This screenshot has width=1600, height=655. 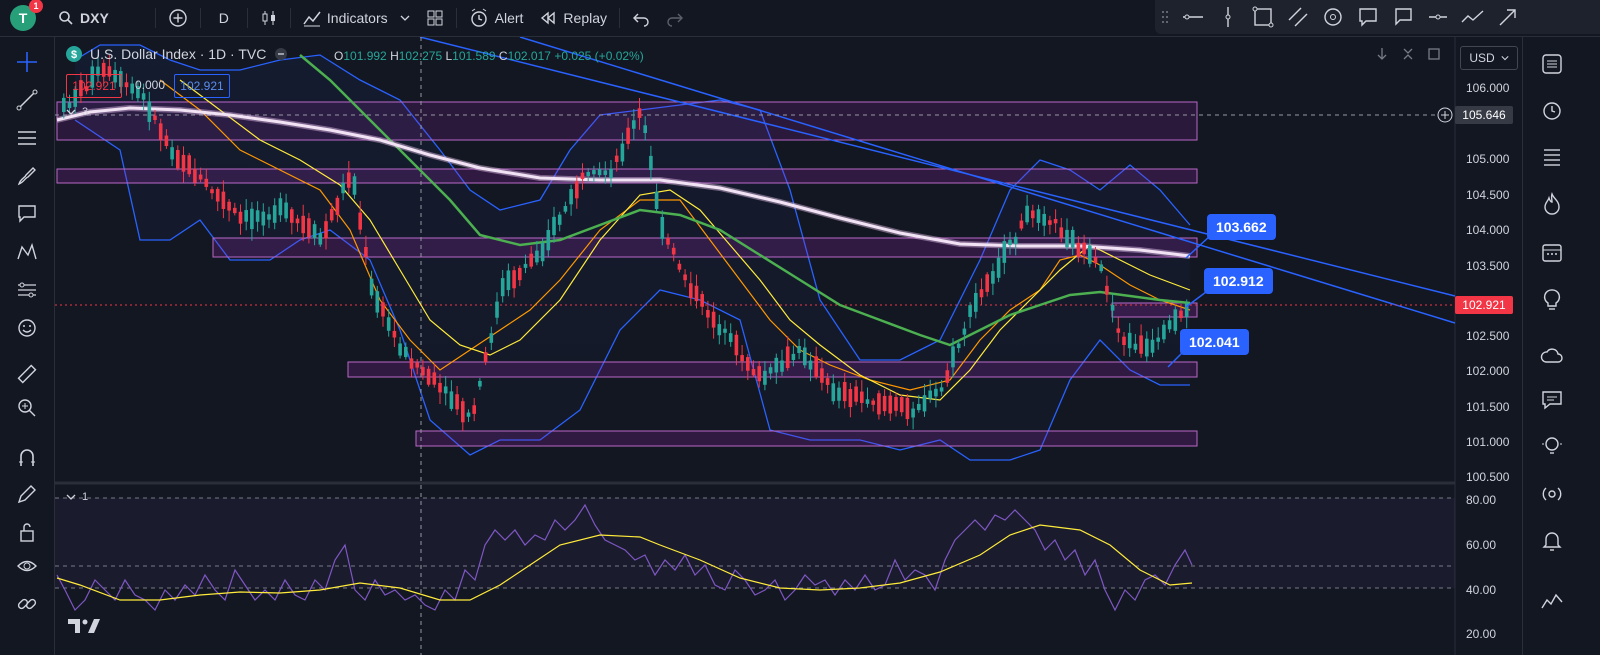 I want to click on undo-button, so click(x=641, y=18).